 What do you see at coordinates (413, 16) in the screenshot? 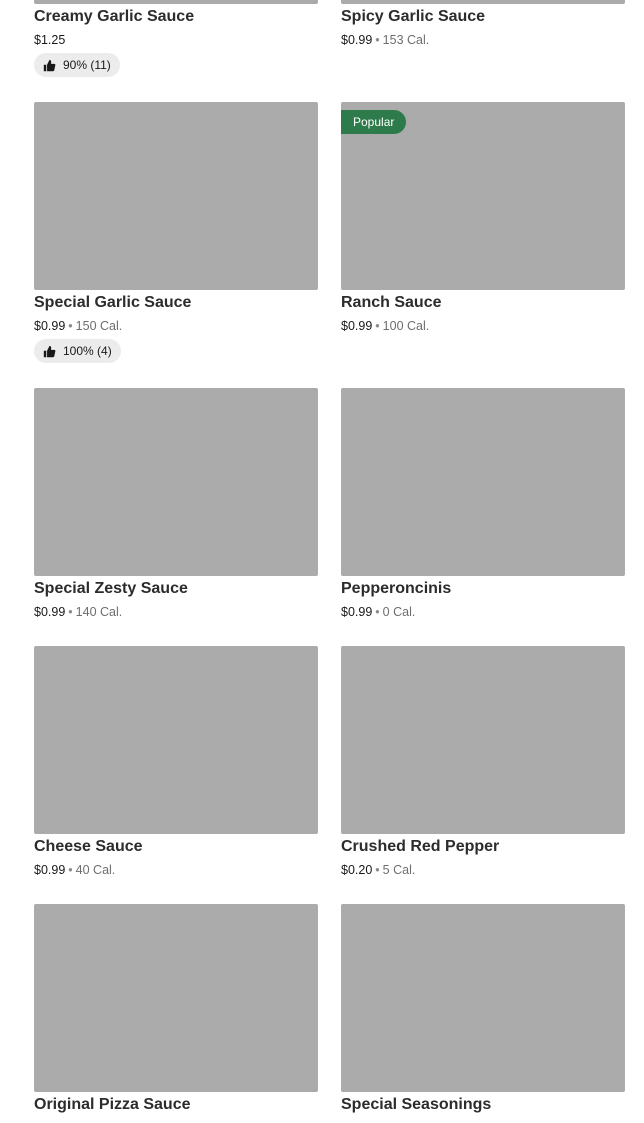
I see `menu-item-name: Spicy Garlic Sauce` at bounding box center [413, 16].